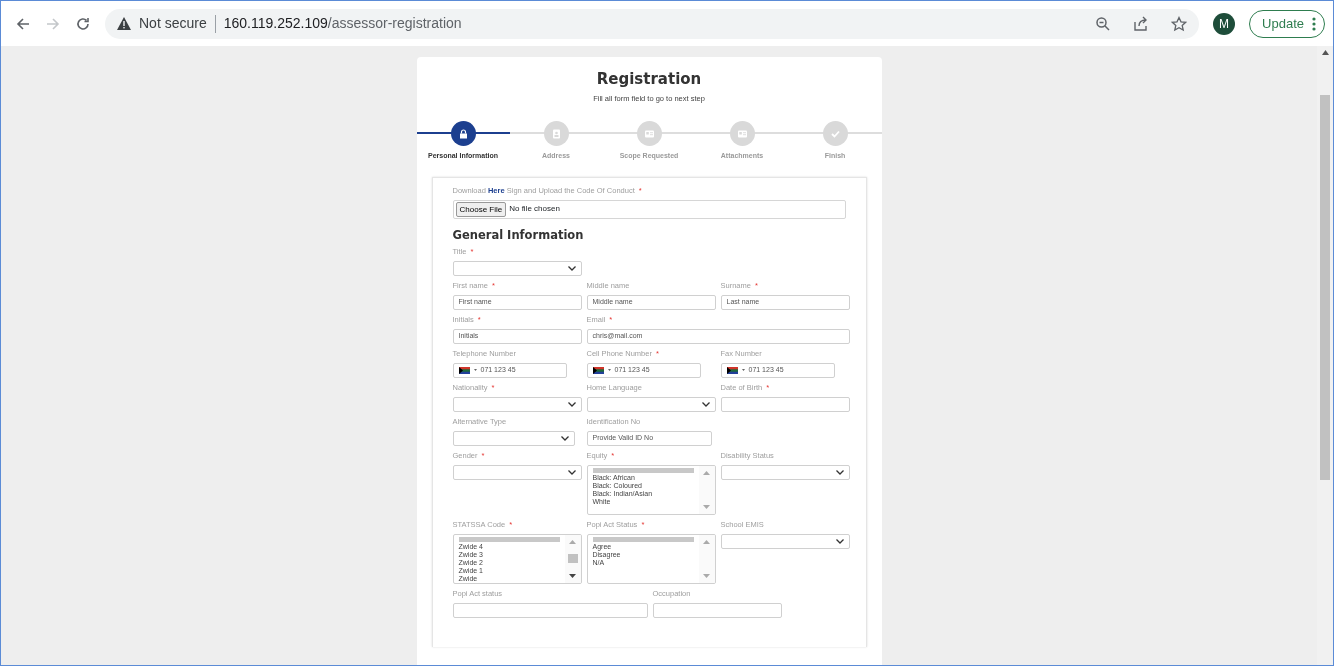  Describe the element at coordinates (173, 23) in the screenshot. I see `security-label: Not secure` at that location.